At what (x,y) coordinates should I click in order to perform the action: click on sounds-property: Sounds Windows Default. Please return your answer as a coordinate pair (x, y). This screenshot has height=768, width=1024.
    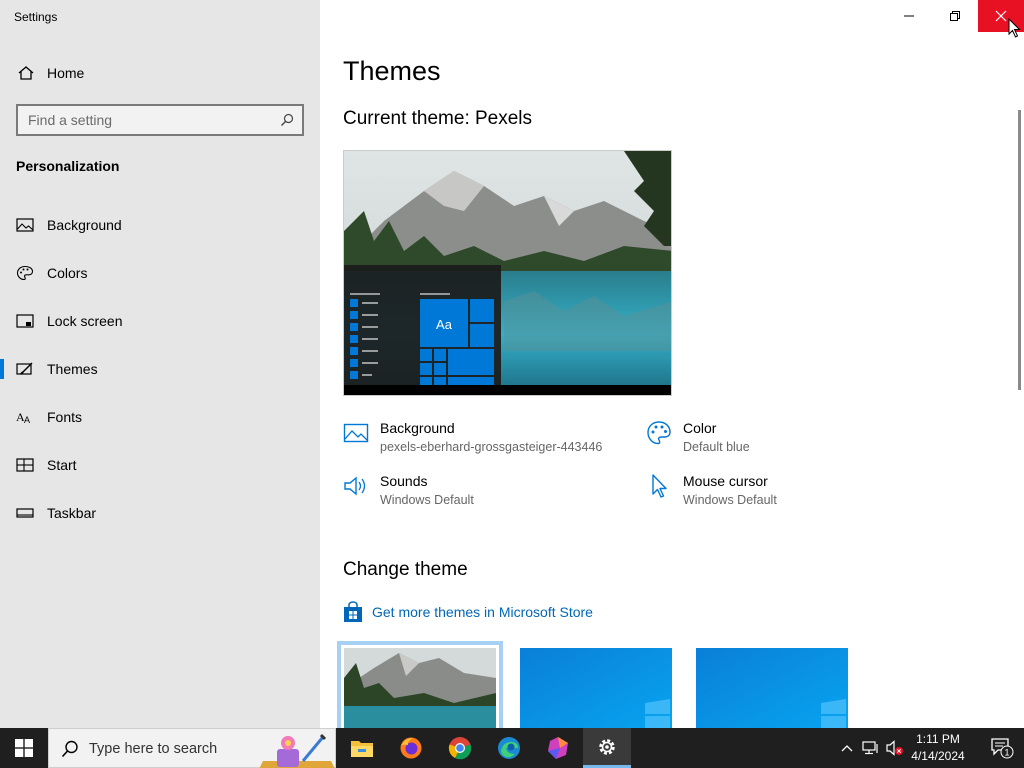
    Looking at the image, I should click on (443, 493).